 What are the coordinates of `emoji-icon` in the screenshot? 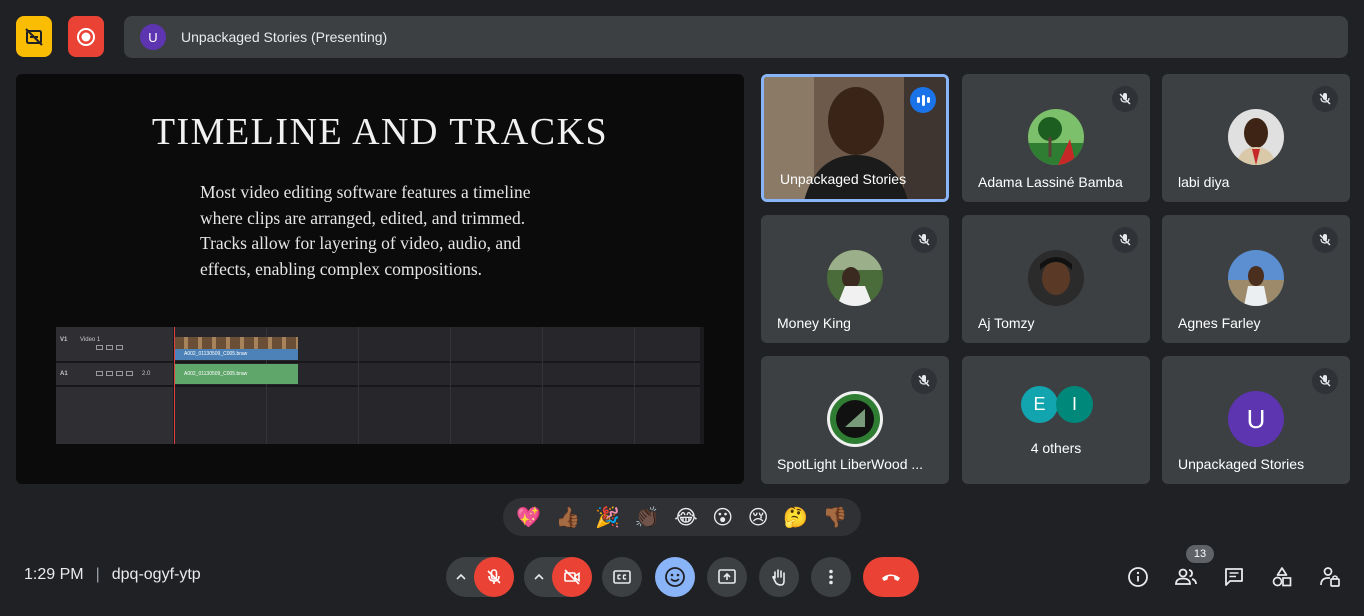 It's located at (675, 577).